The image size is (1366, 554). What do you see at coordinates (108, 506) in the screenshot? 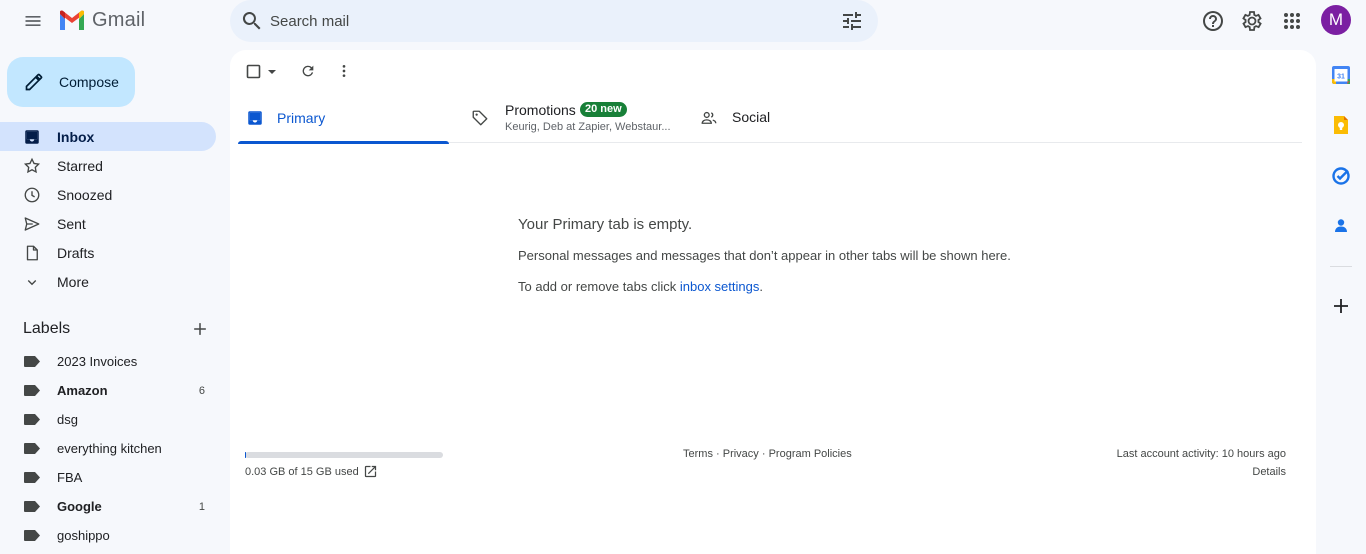
I see `label-item: Google 1` at bounding box center [108, 506].